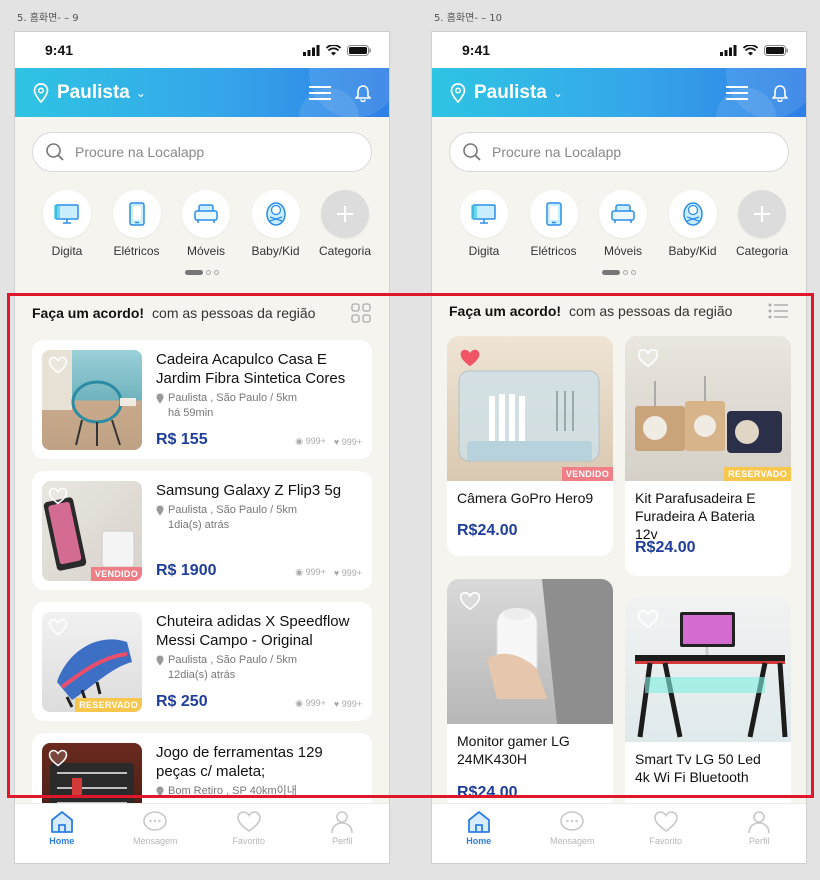  What do you see at coordinates (778, 311) in the screenshot?
I see `list-view-icon` at bounding box center [778, 311].